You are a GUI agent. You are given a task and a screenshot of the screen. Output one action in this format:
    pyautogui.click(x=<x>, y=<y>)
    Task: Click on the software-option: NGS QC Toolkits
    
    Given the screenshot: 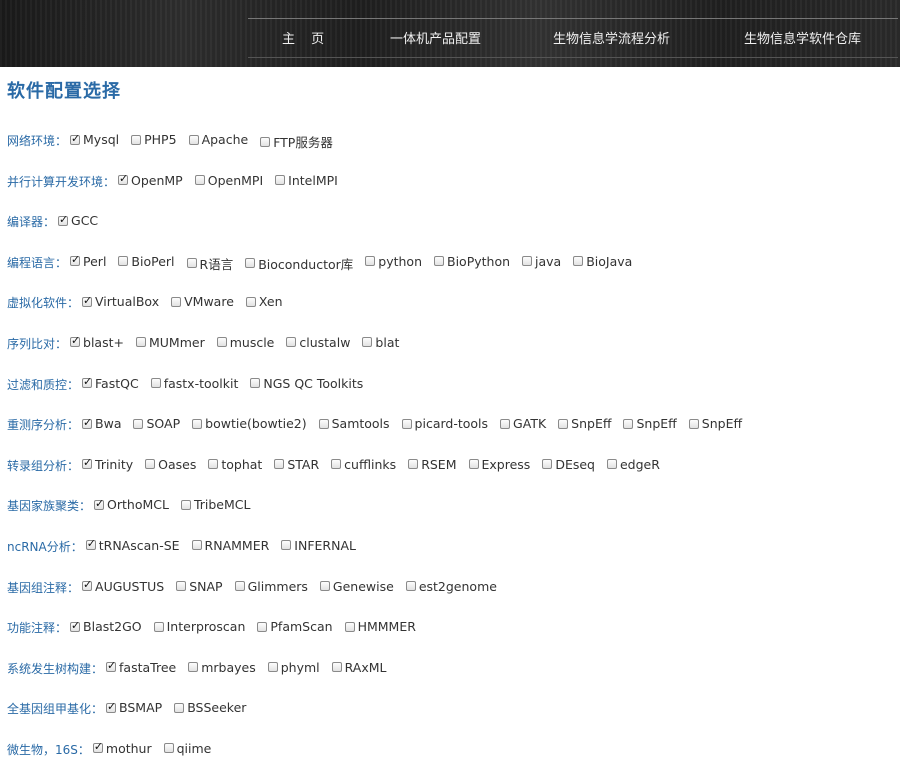 What is the action you would take?
    pyautogui.click(x=306, y=383)
    